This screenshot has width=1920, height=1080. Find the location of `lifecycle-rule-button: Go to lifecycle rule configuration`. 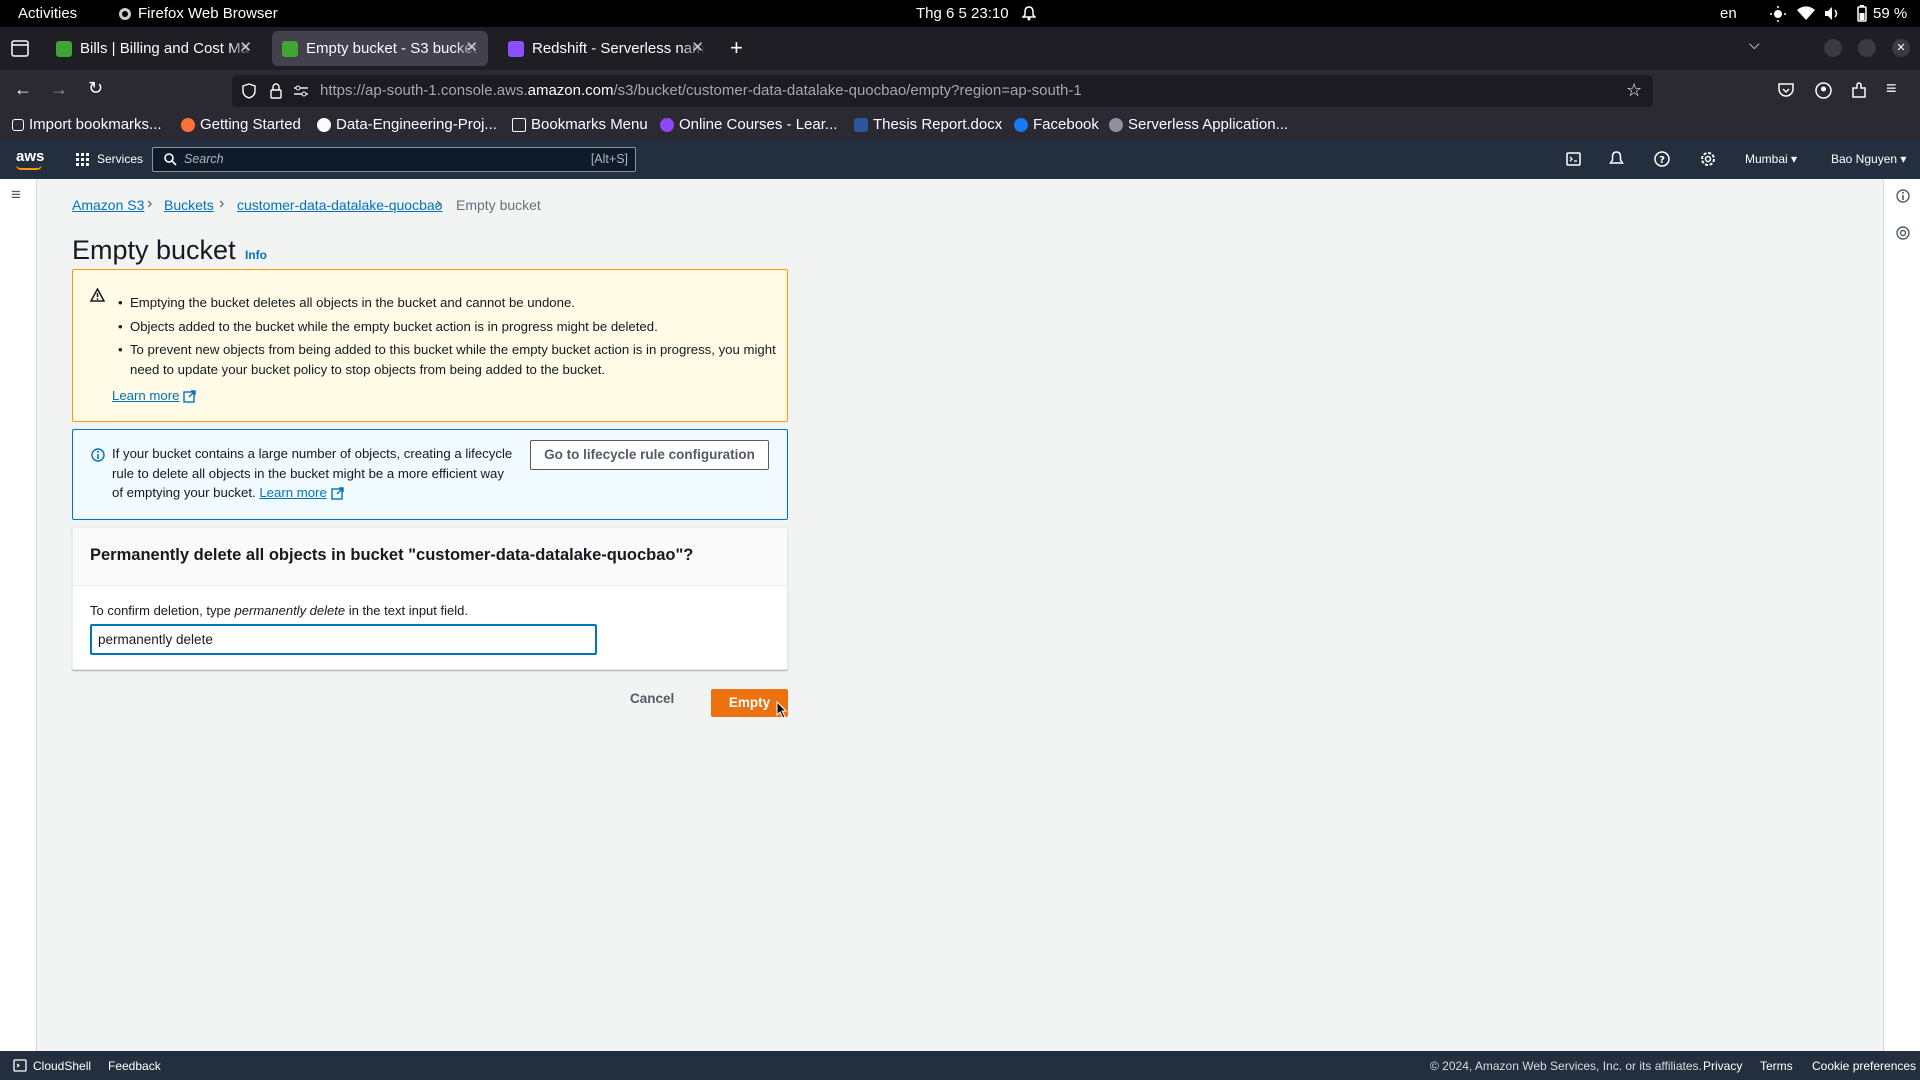

lifecycle-rule-button: Go to lifecycle rule configuration is located at coordinates (649, 455).